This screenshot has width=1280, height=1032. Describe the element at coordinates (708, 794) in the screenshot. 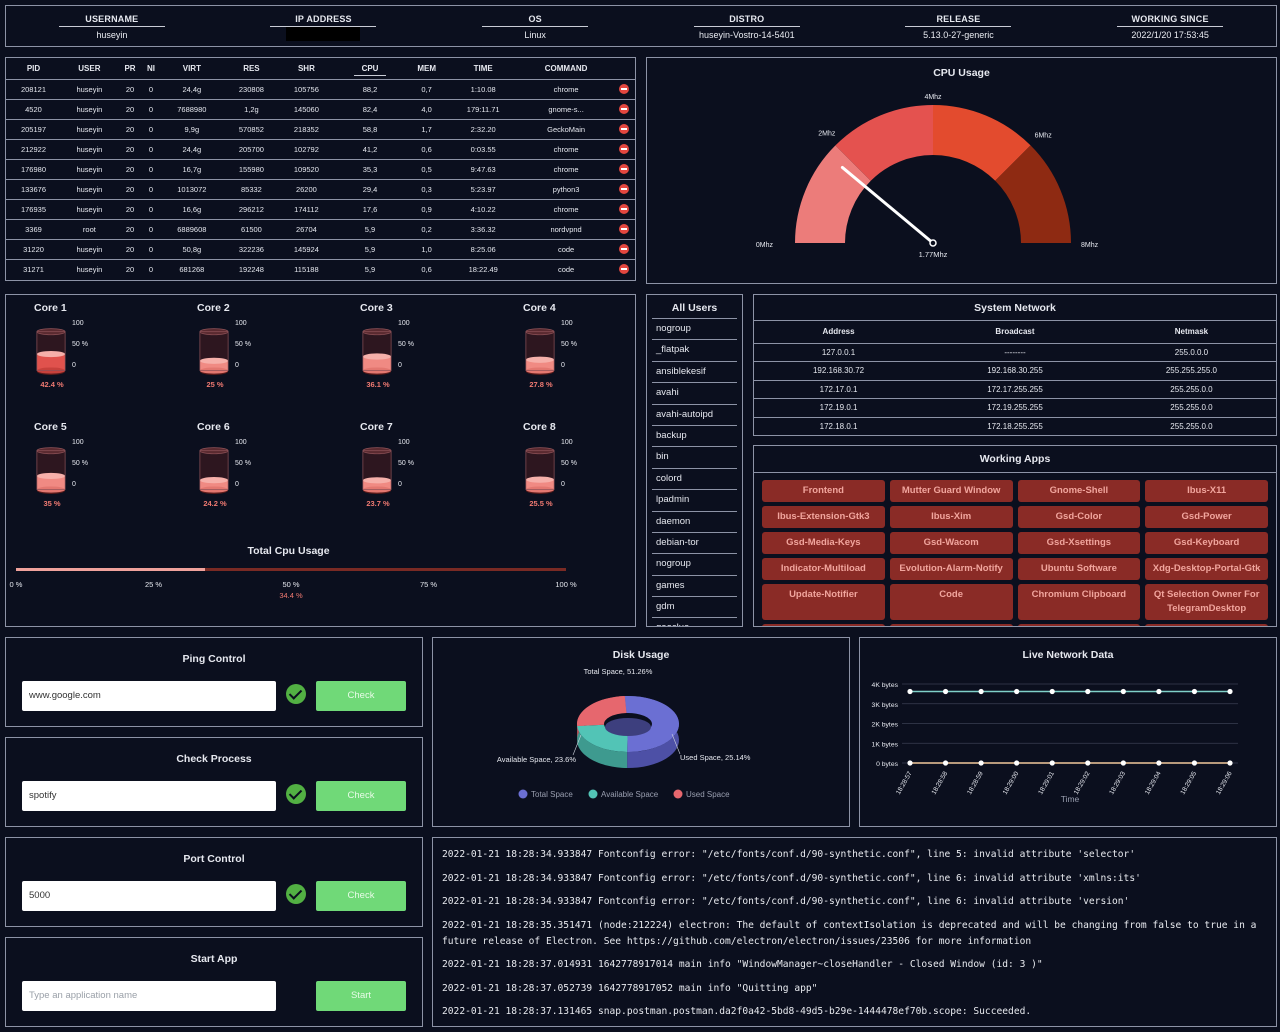

I see `legend-label: Used Space` at that location.